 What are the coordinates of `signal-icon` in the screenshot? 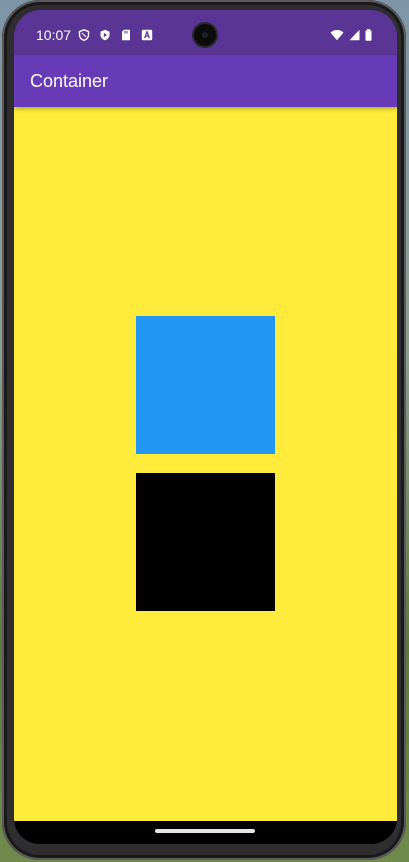 It's located at (354, 37).